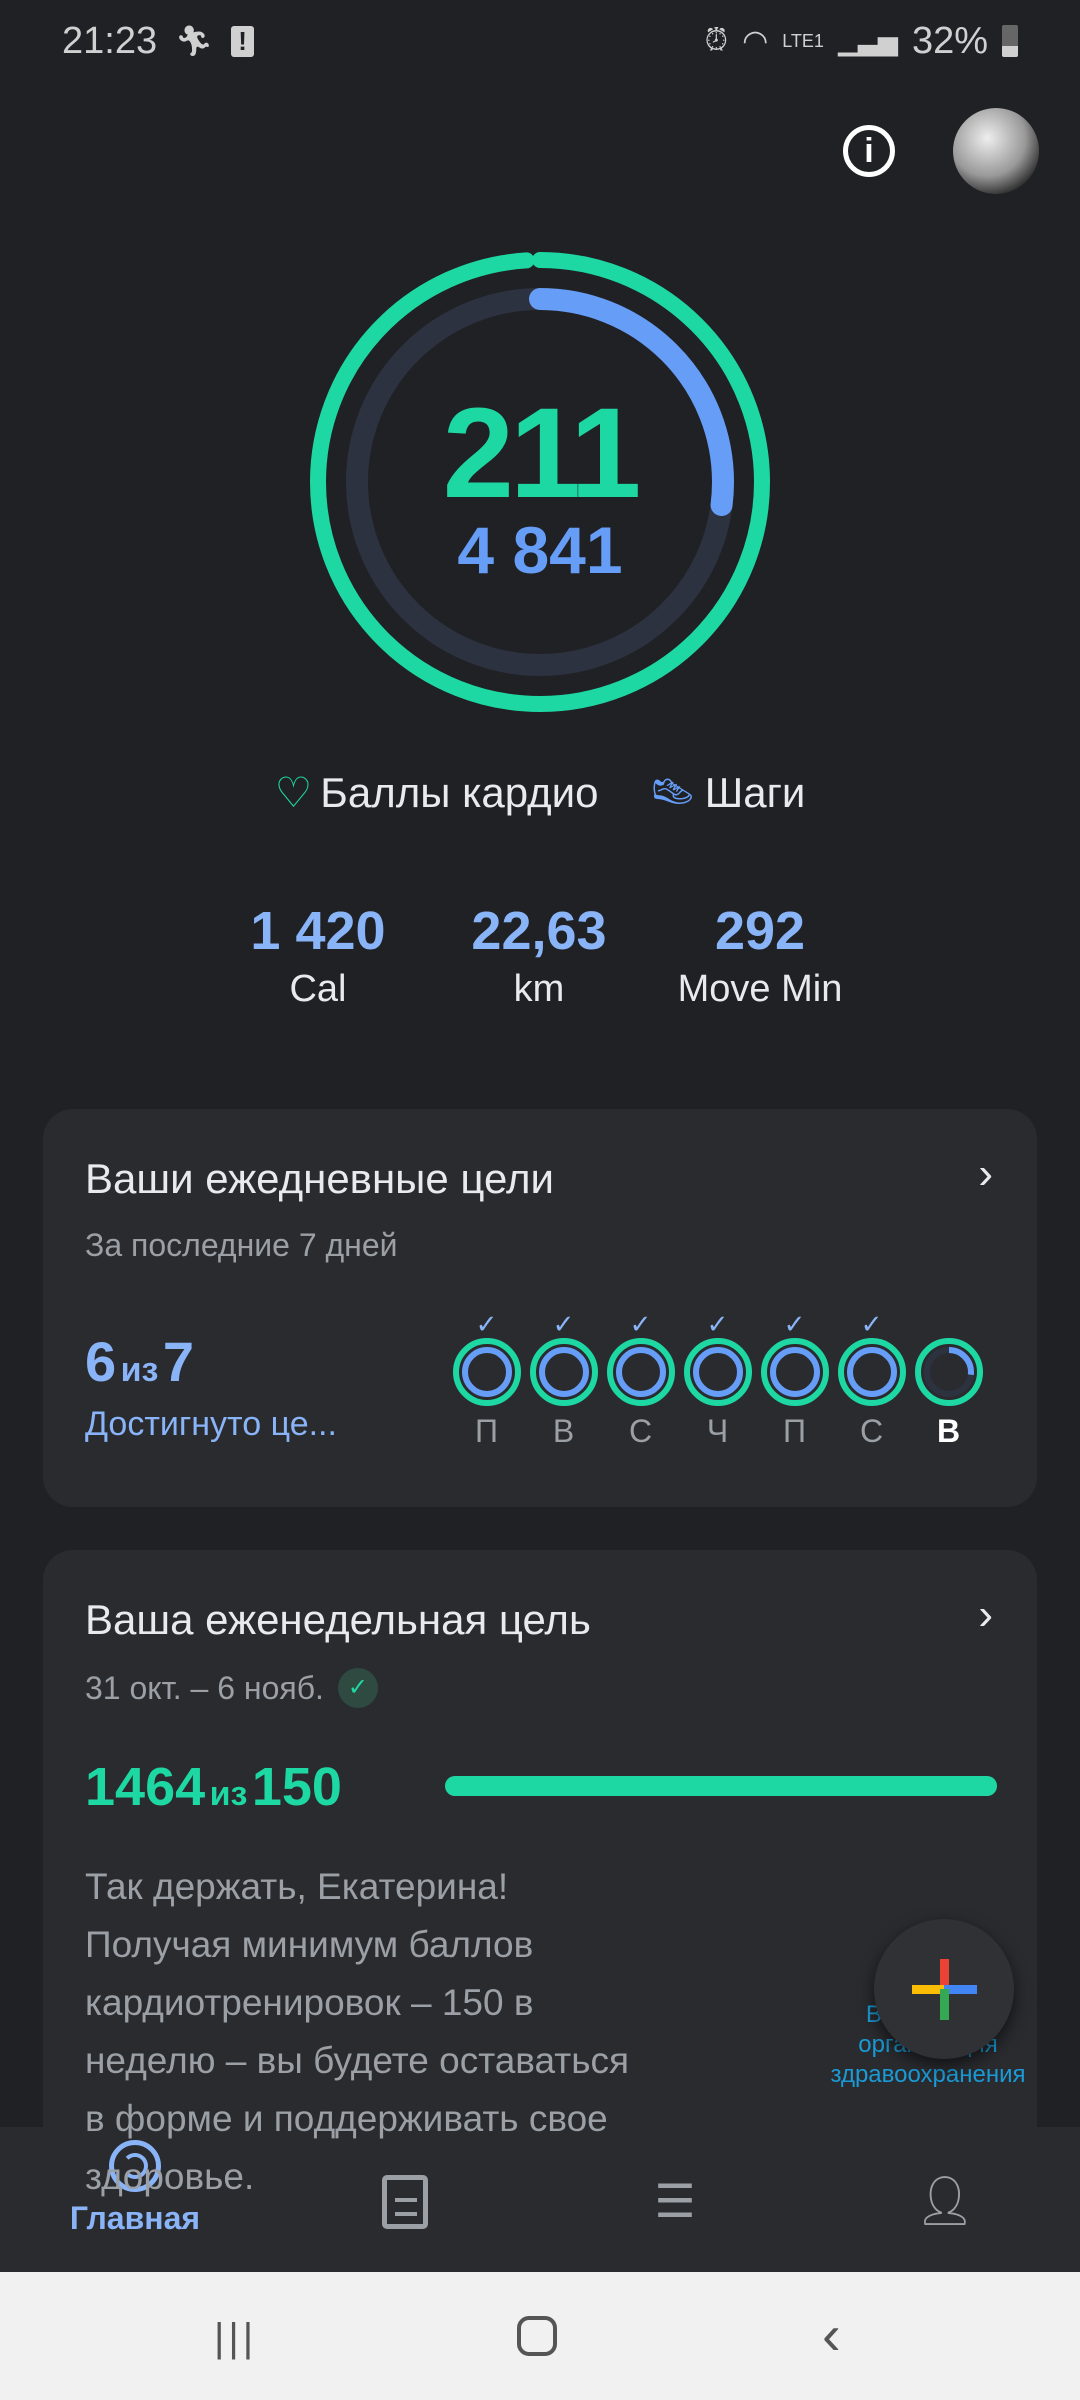 The height and width of the screenshot is (2400, 1080). I want to click on heart-points-value: 211, so click(542, 453).